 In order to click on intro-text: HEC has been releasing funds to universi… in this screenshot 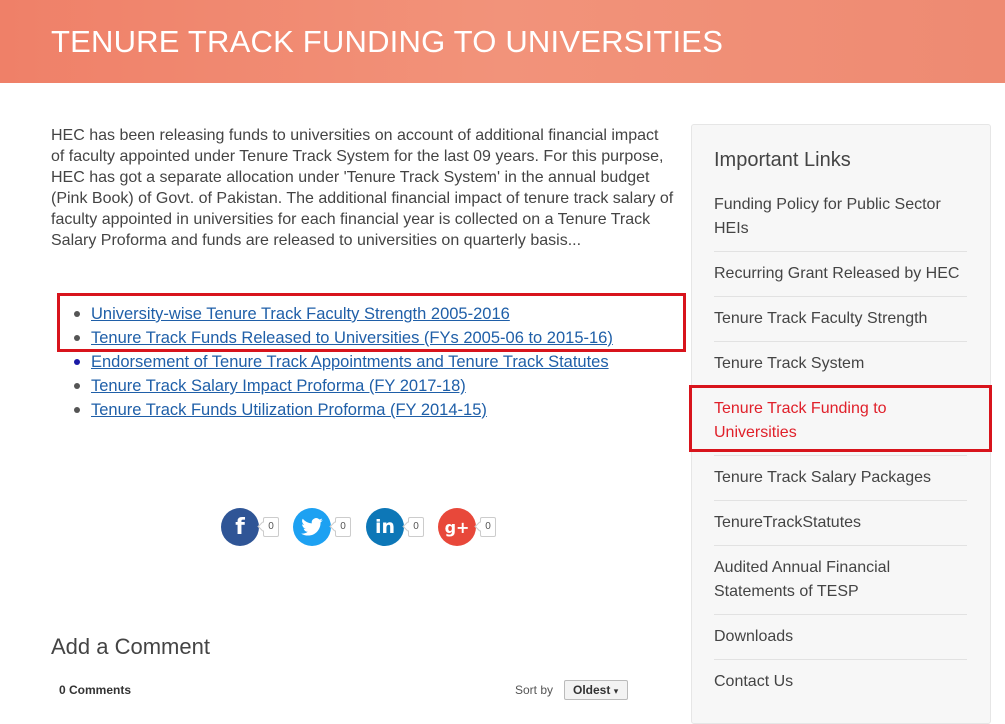, I will do `click(362, 188)`.